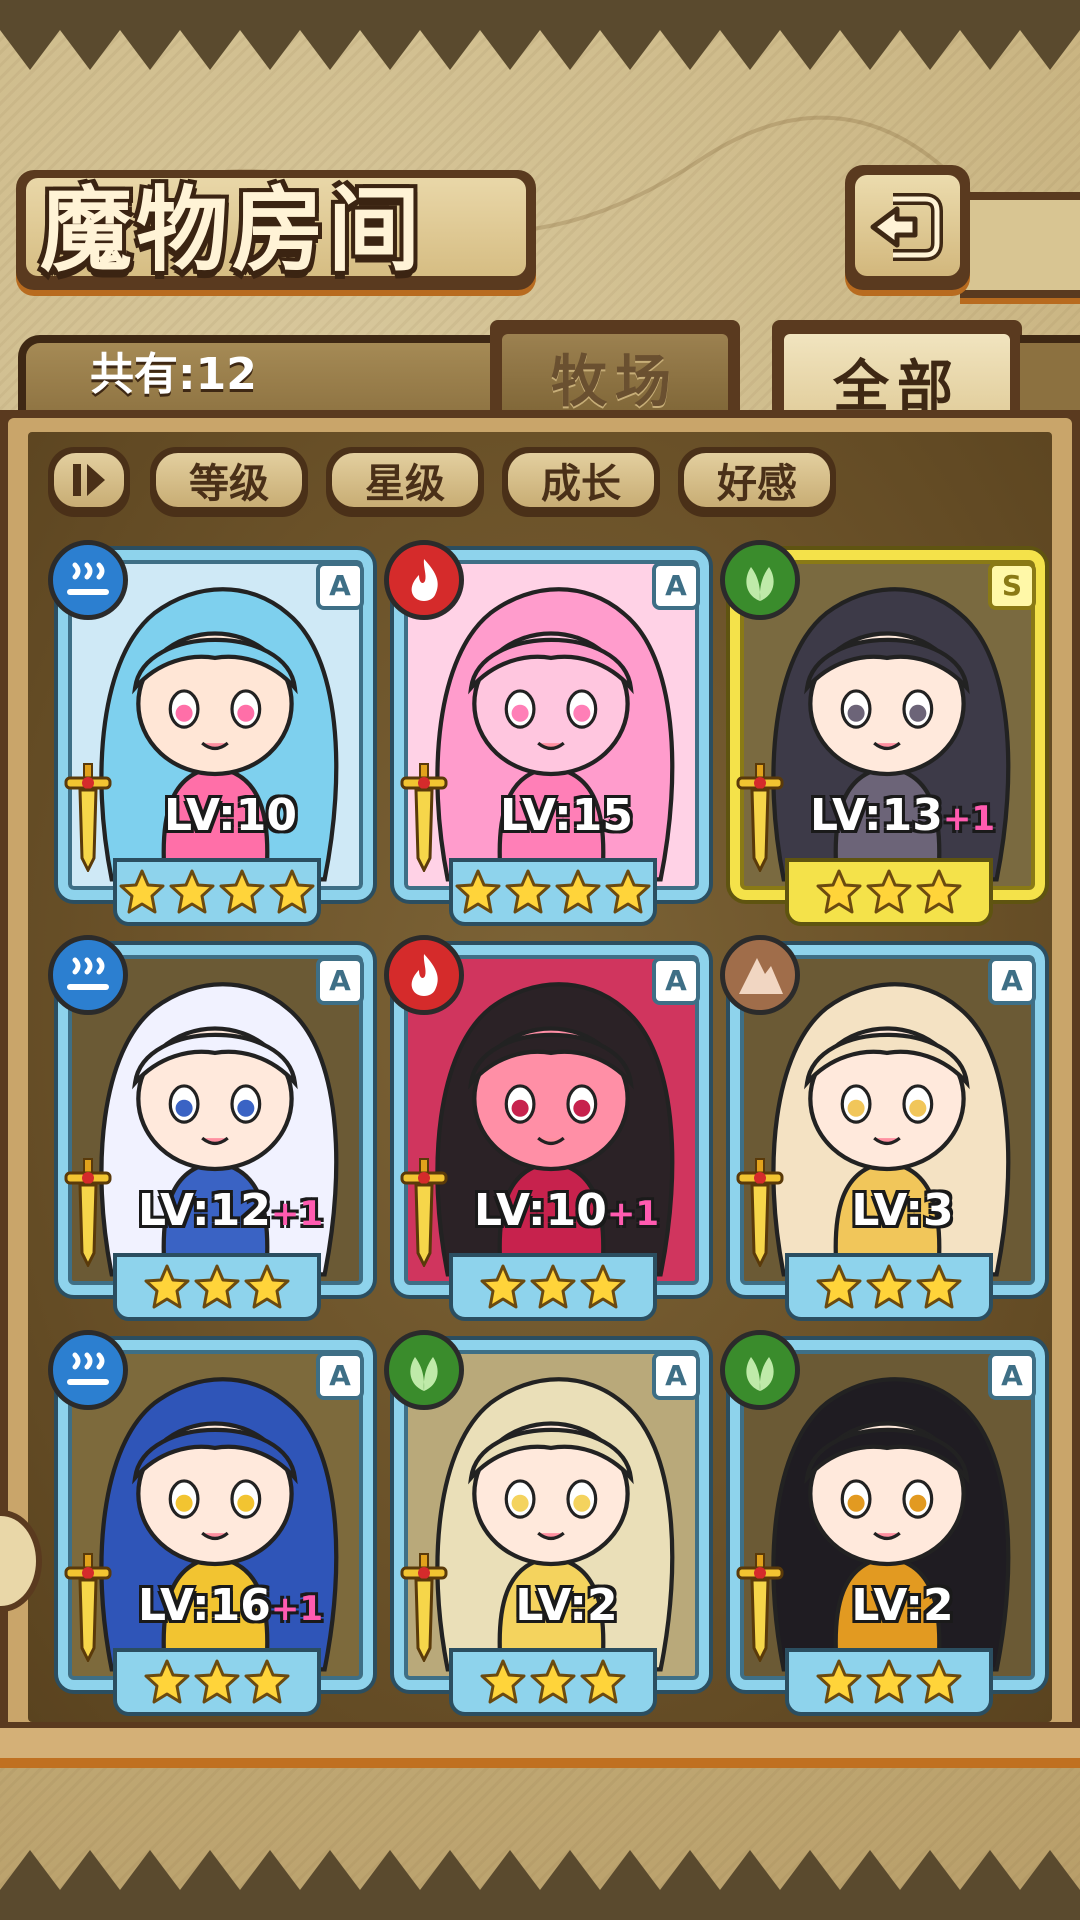 The width and height of the screenshot is (1080, 1920). I want to click on monster-level: LV:10+1, so click(566, 1211).